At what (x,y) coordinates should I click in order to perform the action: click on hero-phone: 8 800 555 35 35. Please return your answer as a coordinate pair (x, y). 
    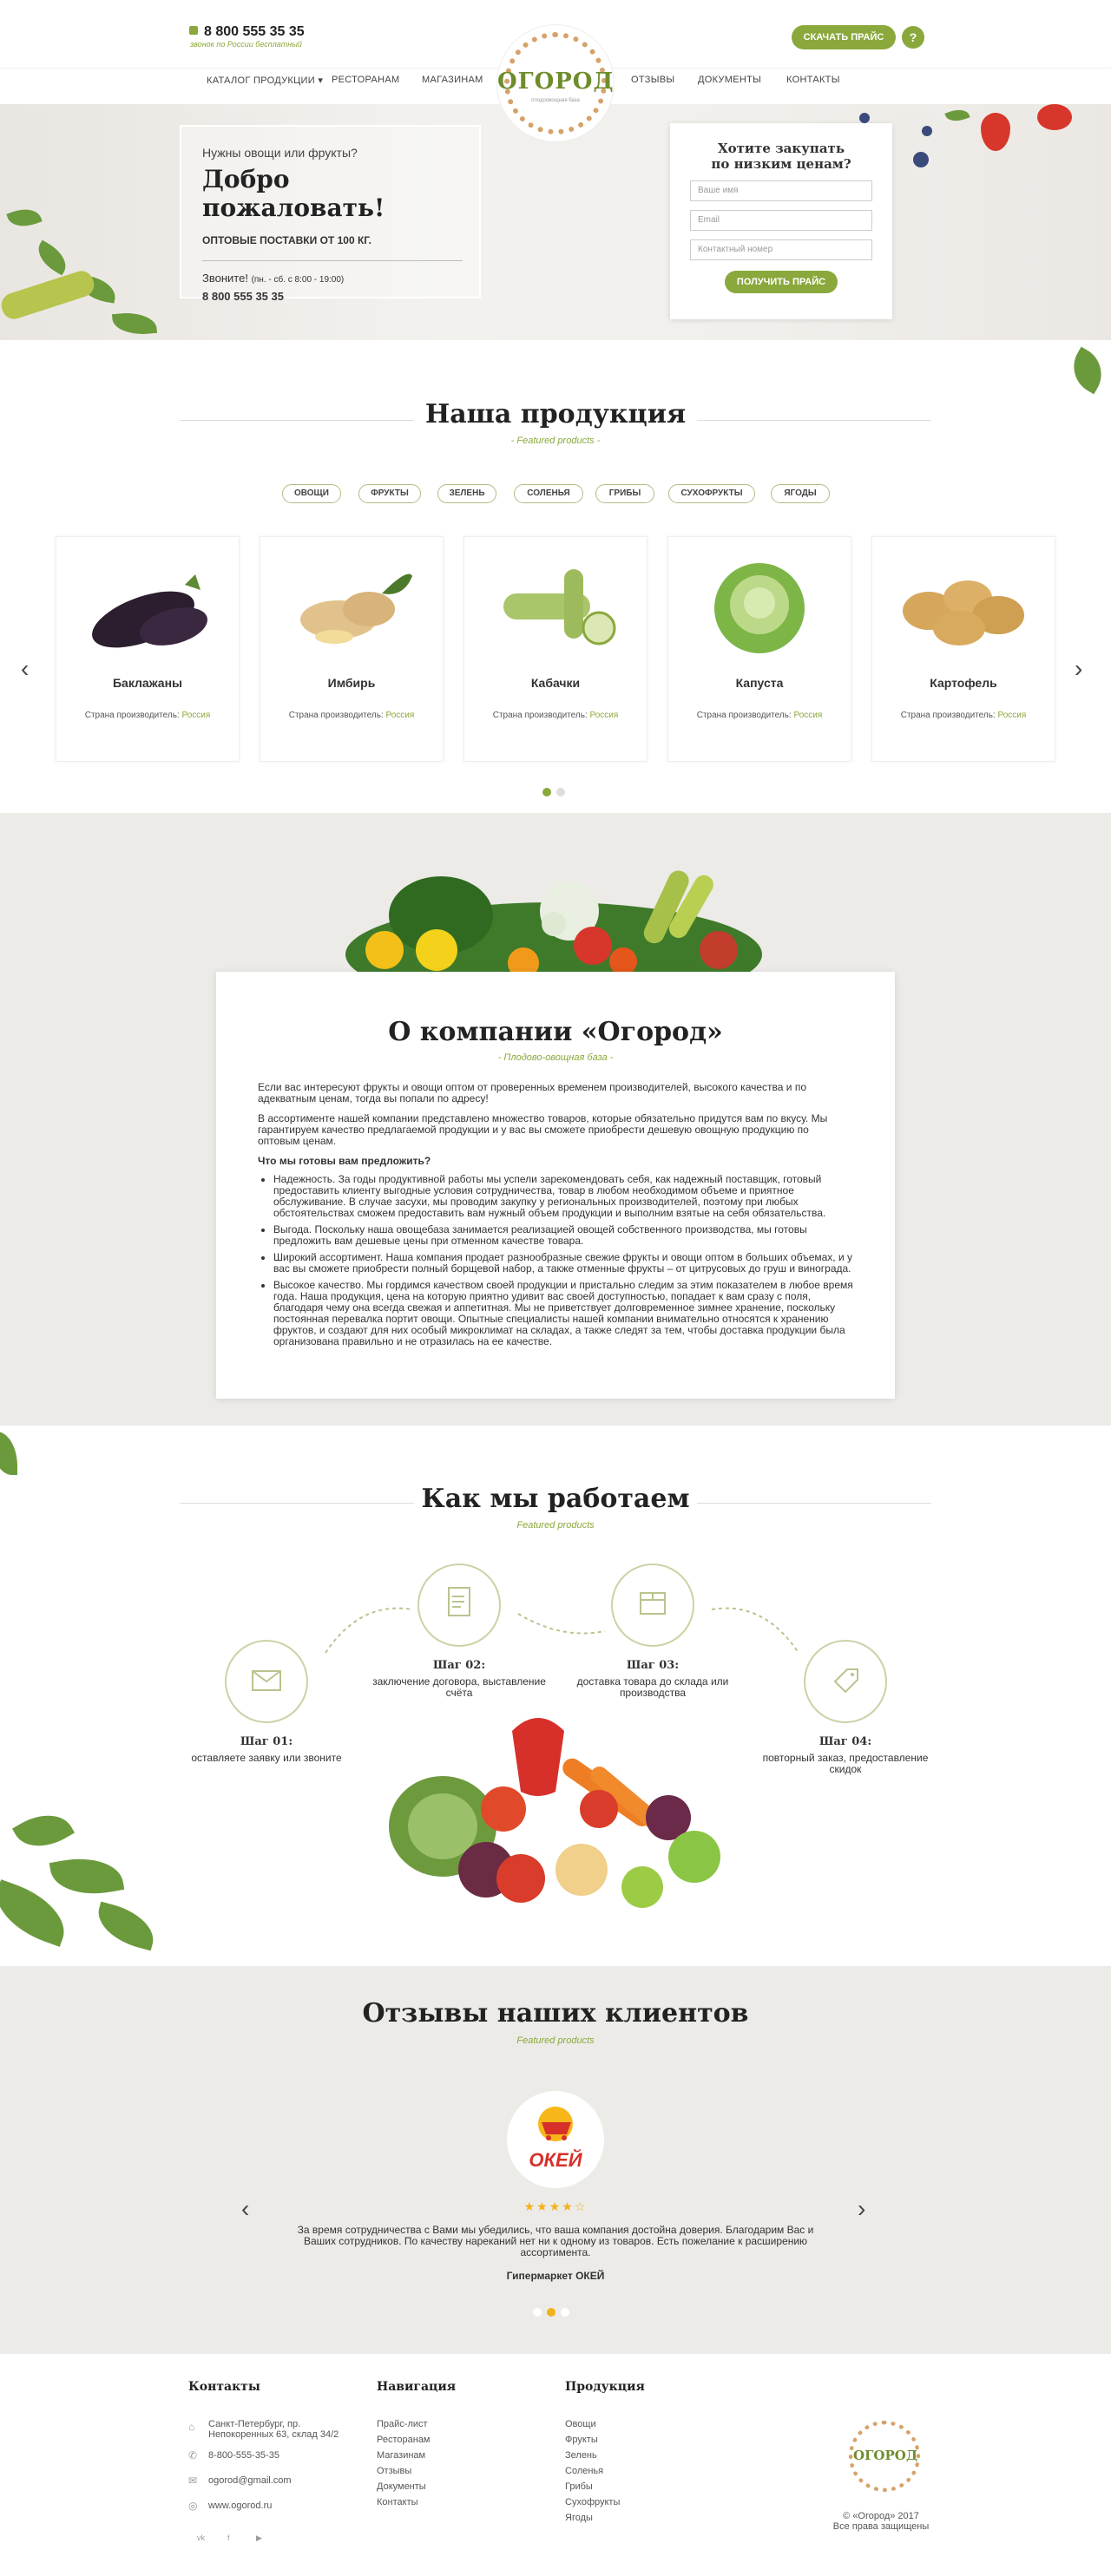
    Looking at the image, I should click on (330, 296).